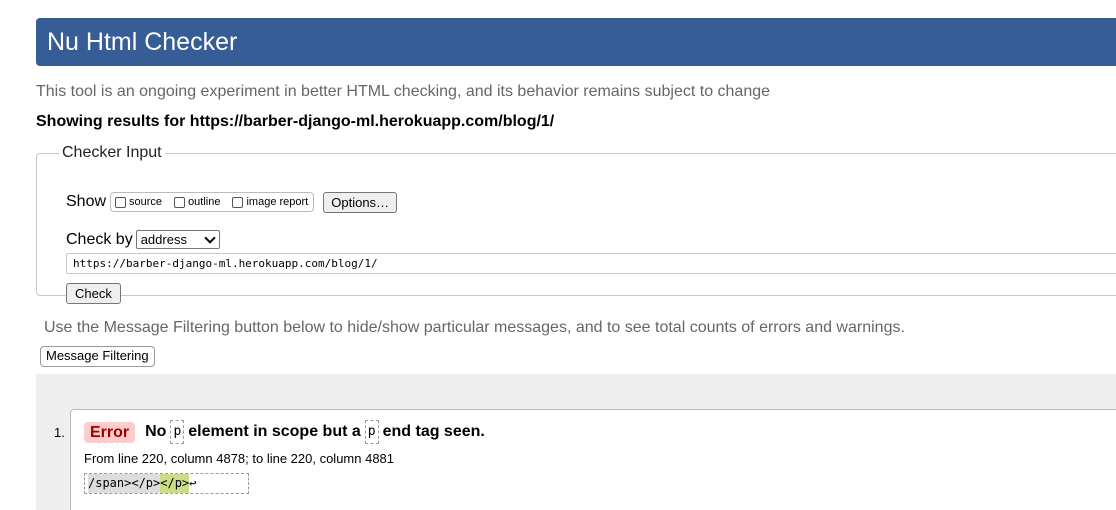 The height and width of the screenshot is (510, 1116). What do you see at coordinates (99, 239) in the screenshot?
I see `check-by-label: Check by` at bounding box center [99, 239].